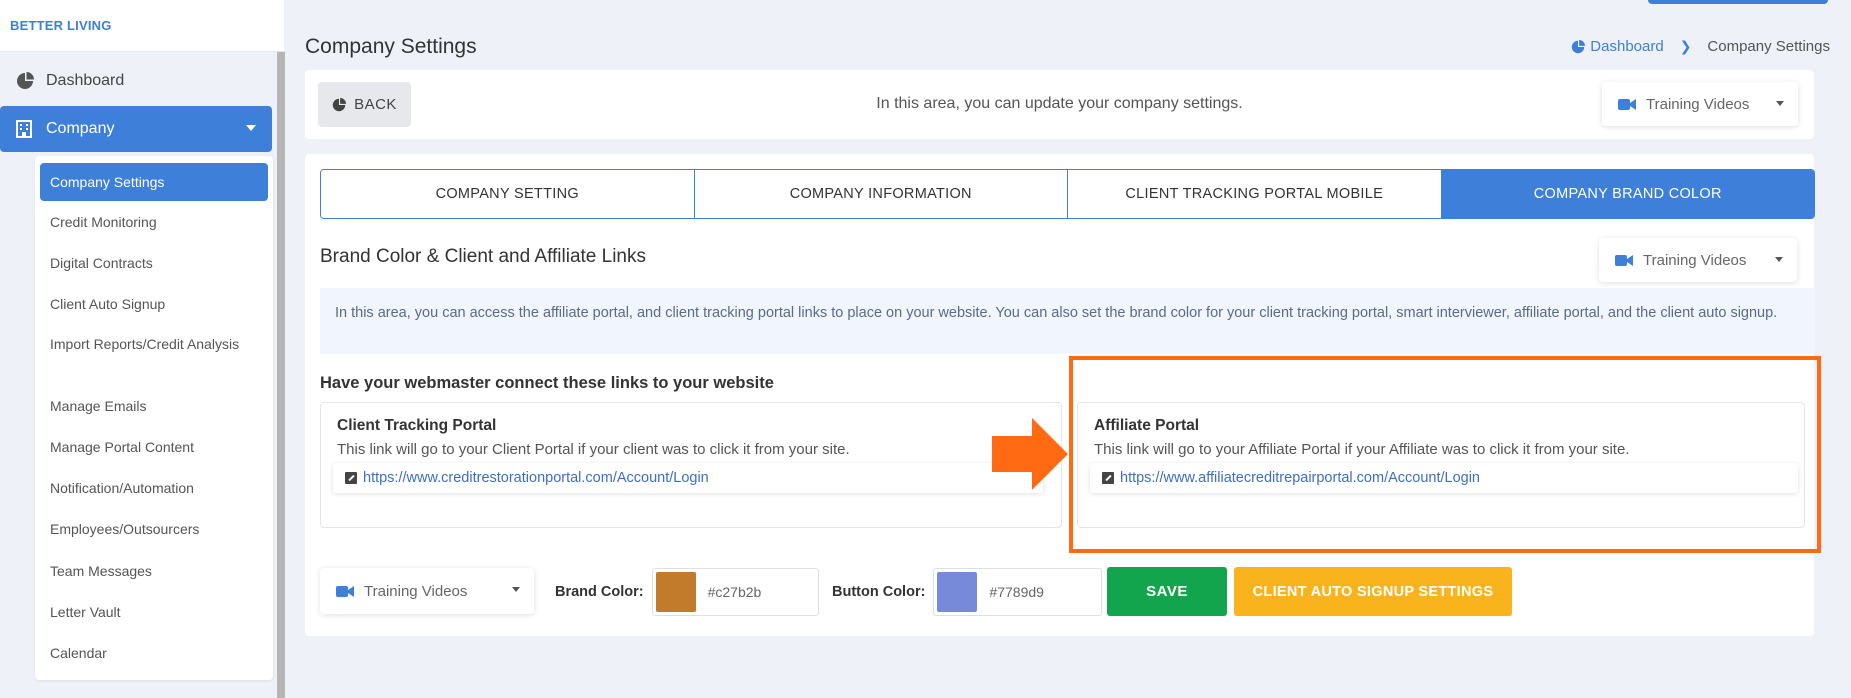 The height and width of the screenshot is (698, 1851). What do you see at coordinates (136, 129) in the screenshot?
I see `sidebar-item-company: Company` at bounding box center [136, 129].